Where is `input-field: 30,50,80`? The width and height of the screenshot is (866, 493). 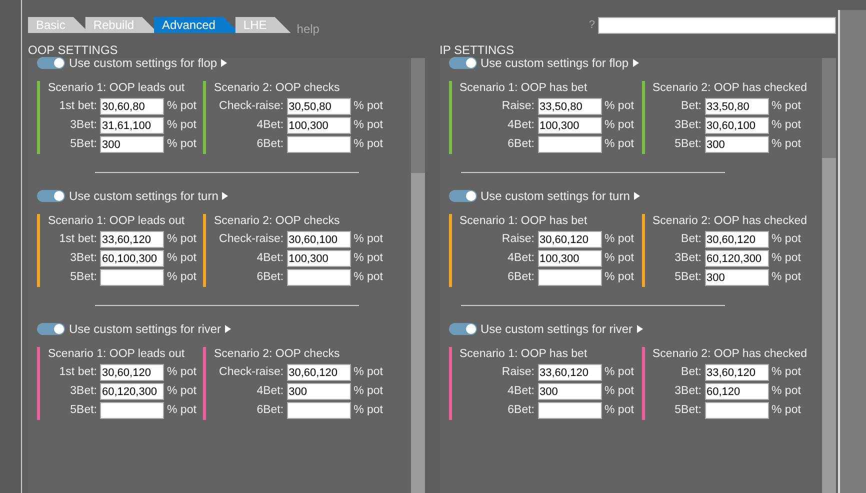
input-field: 30,50,80 is located at coordinates (318, 106).